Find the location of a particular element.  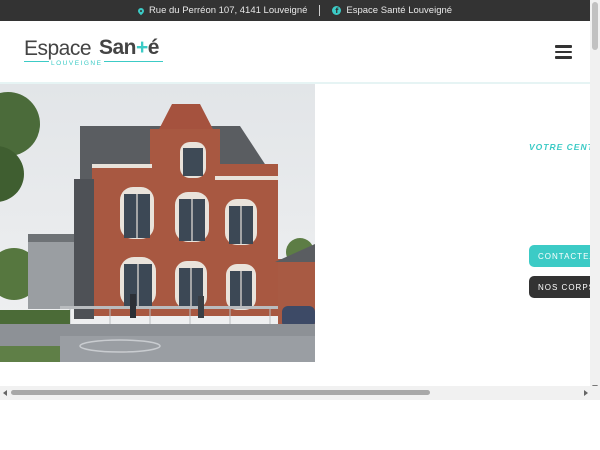

vertical-scroll-thumb is located at coordinates (595, 26).